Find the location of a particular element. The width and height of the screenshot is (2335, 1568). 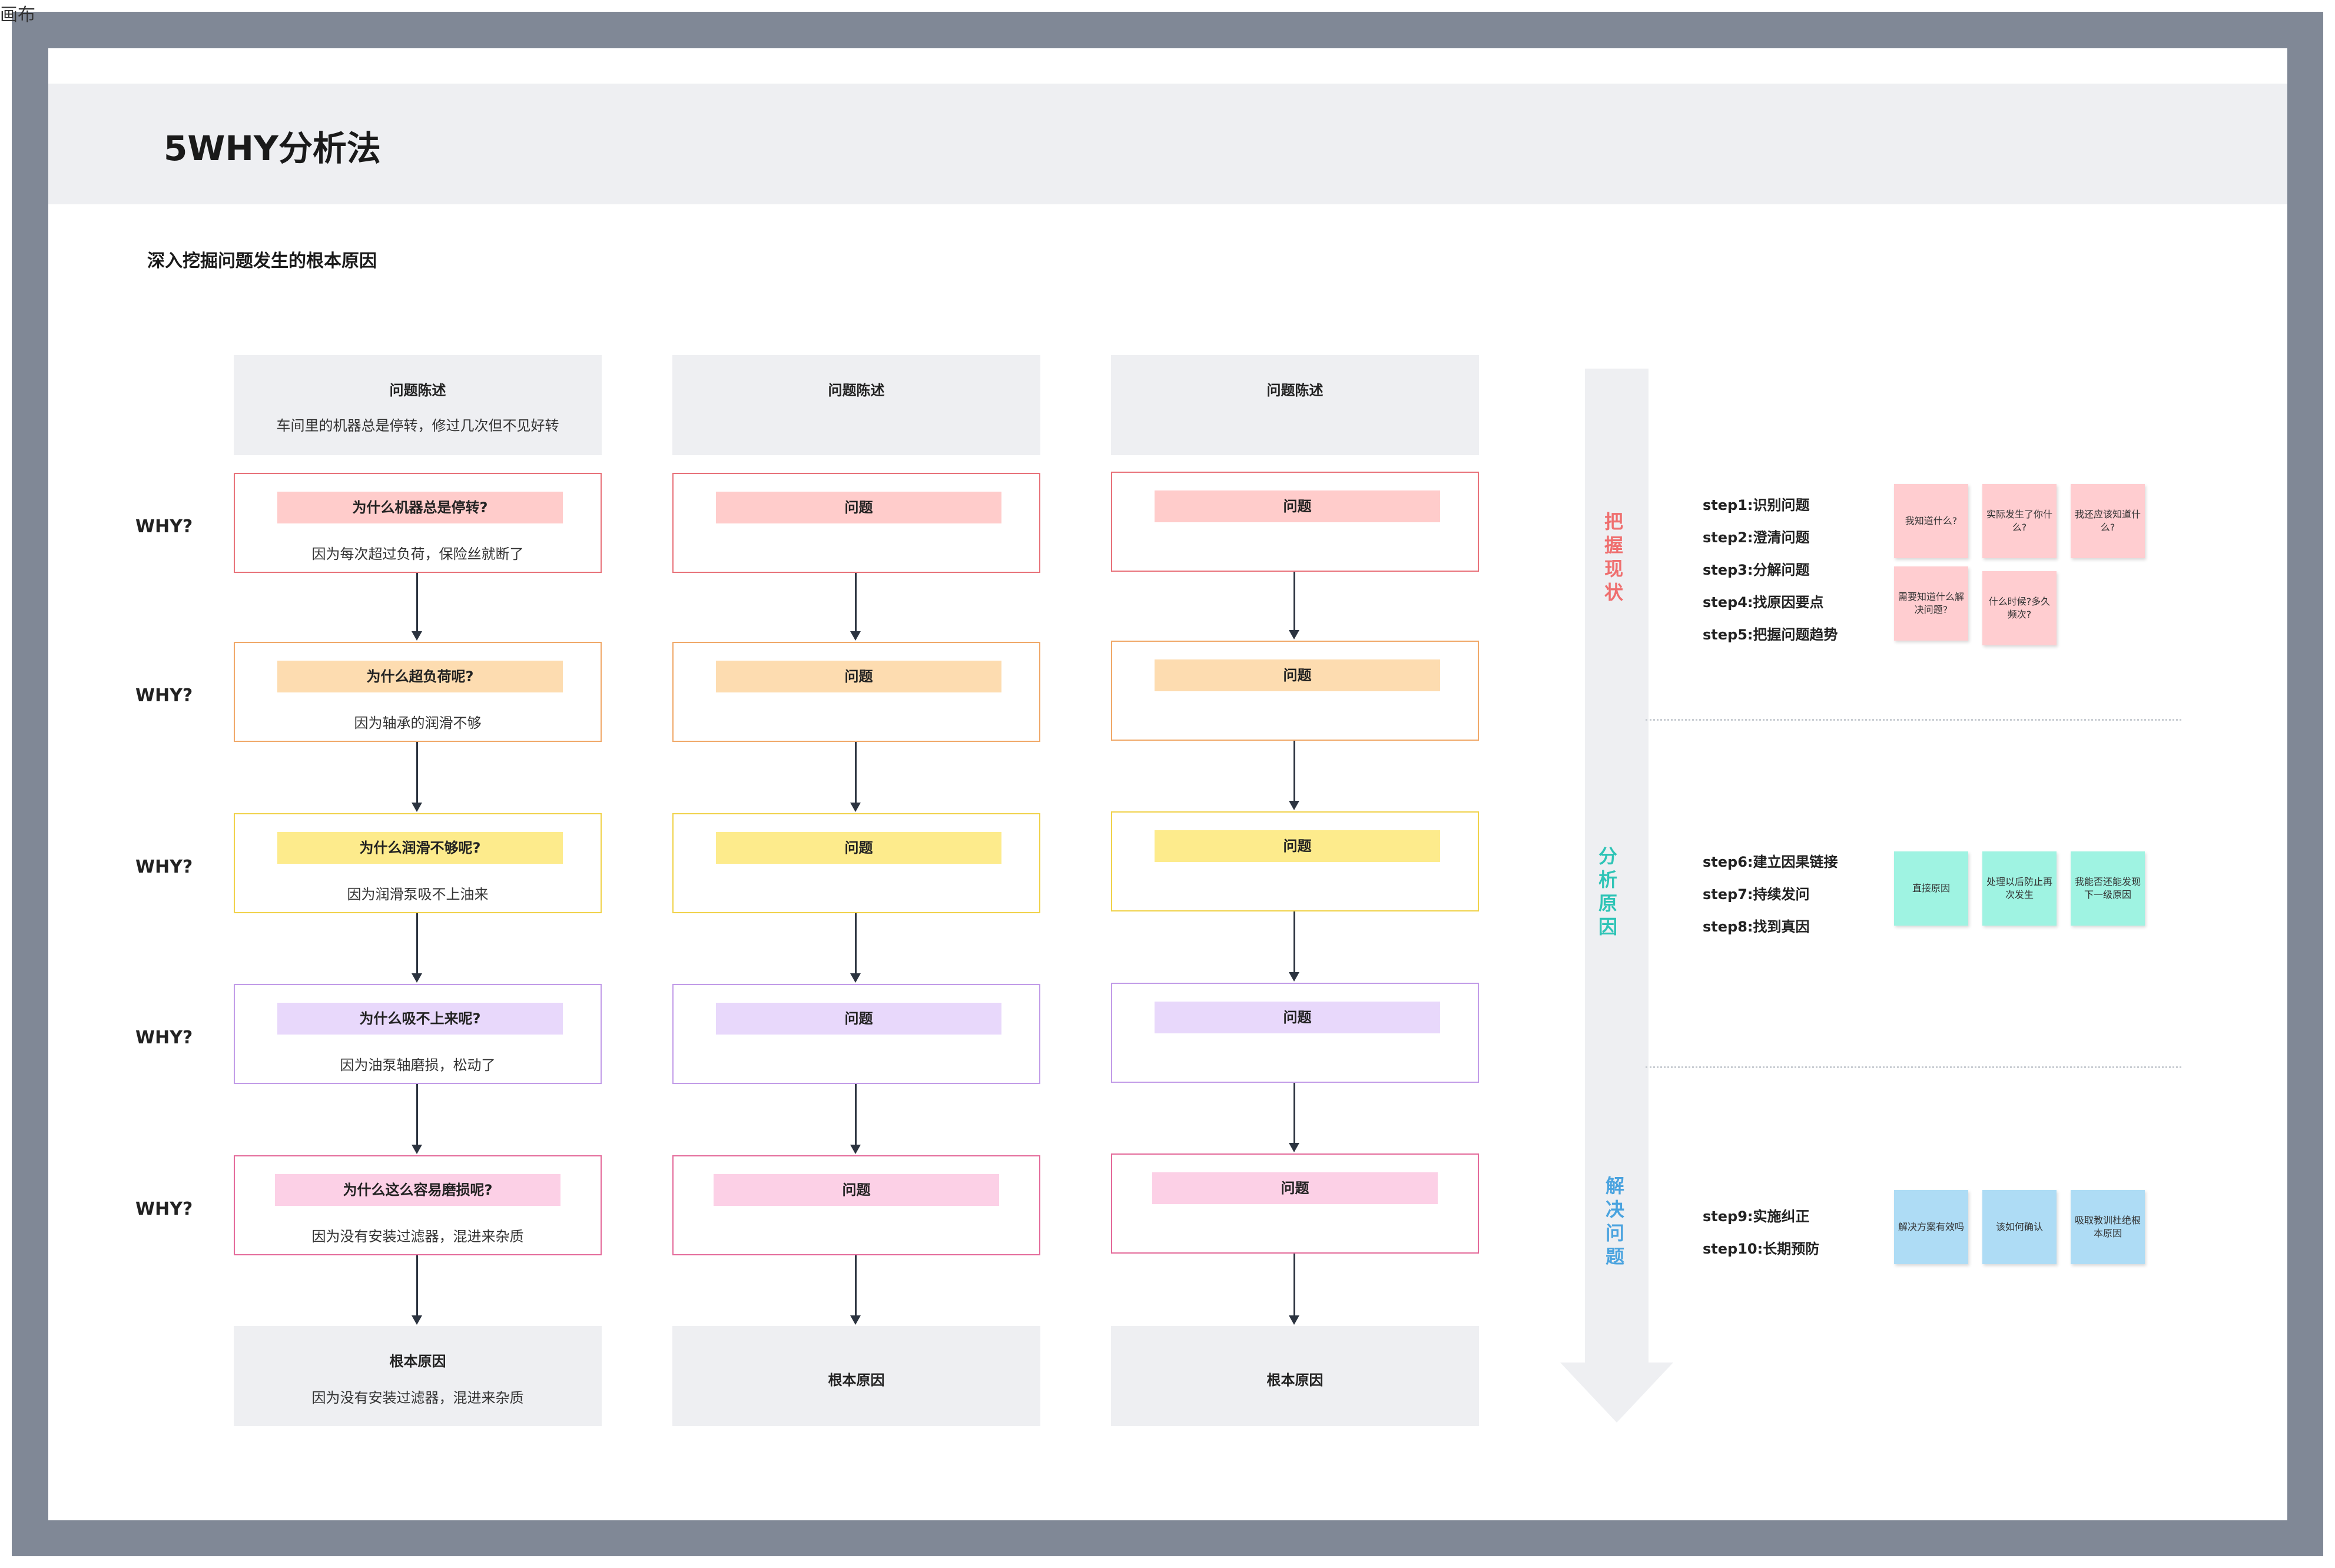

sticky-note: 我能否还能发现下一级原因 is located at coordinates (2108, 888).